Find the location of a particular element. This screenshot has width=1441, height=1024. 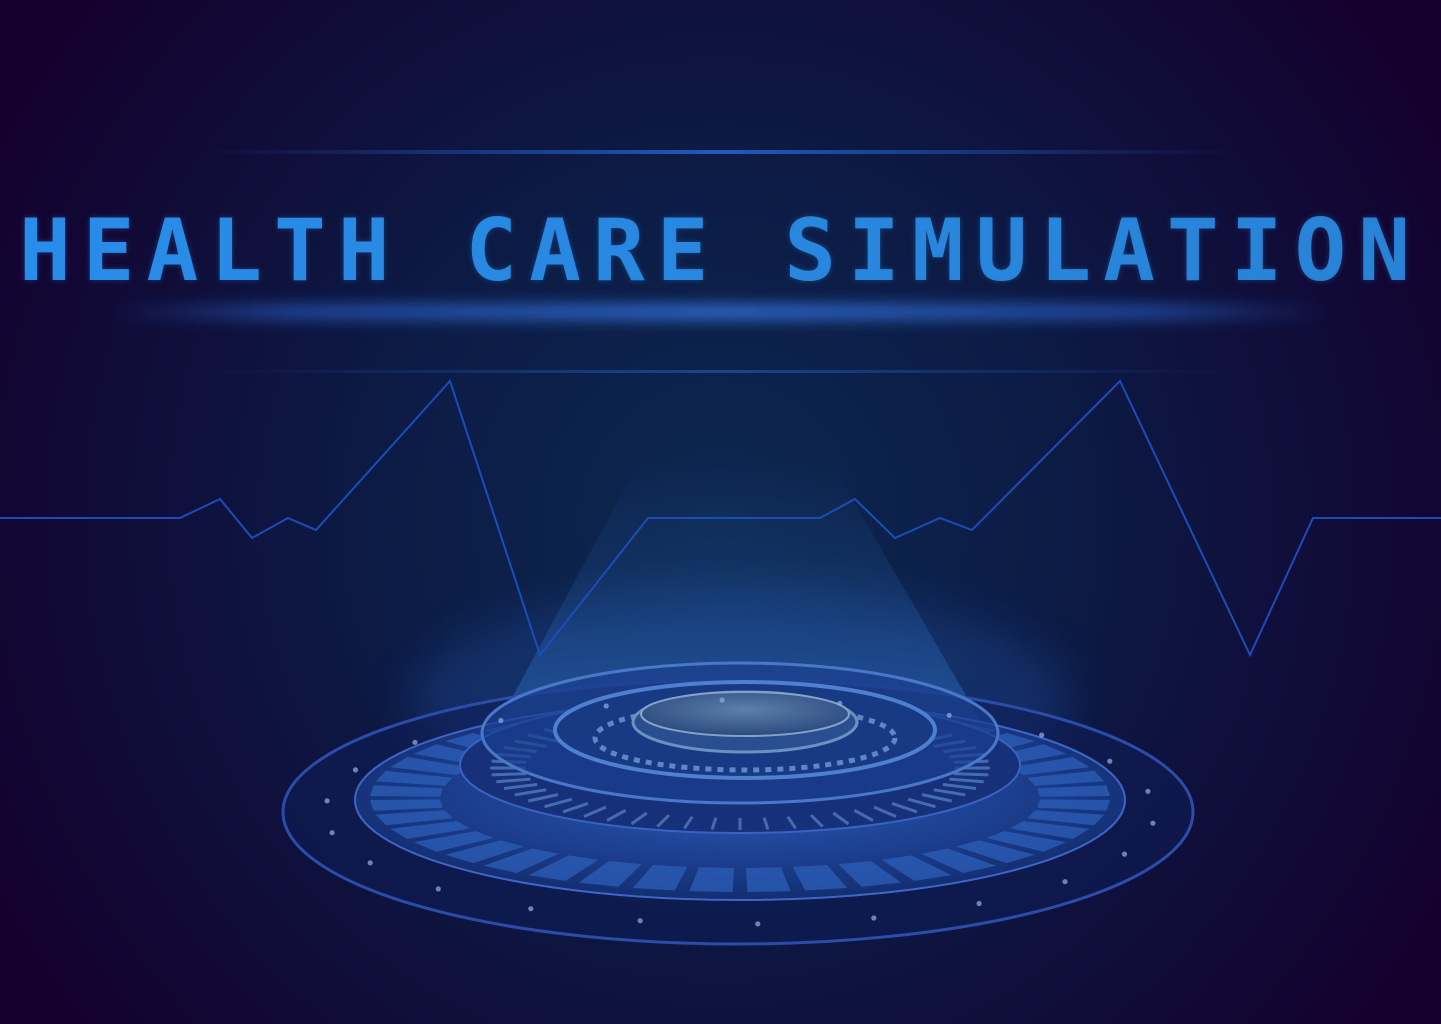

game-title-text: HEALTH CARE SIMULATION is located at coordinates (720, 251).